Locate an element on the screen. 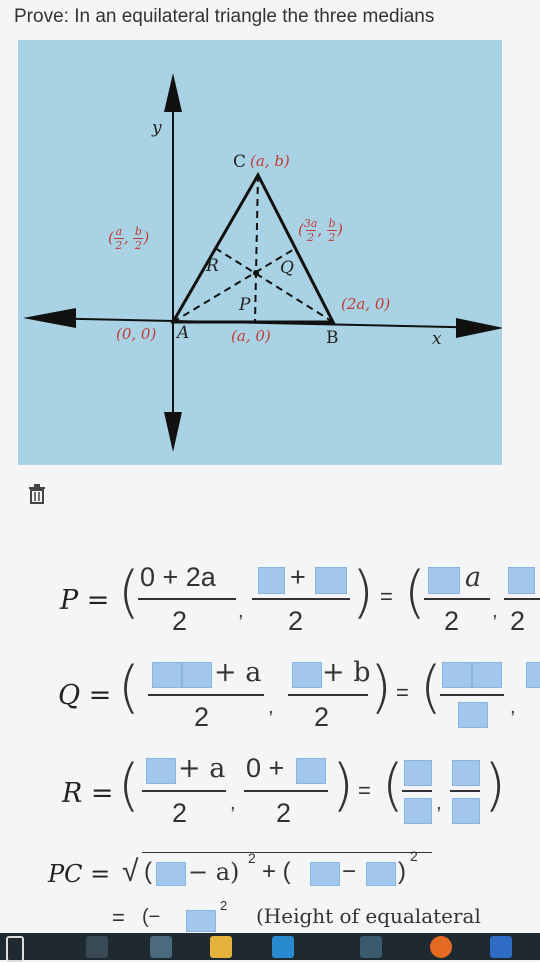  y-axis-arrow-up is located at coordinates (173, 92).